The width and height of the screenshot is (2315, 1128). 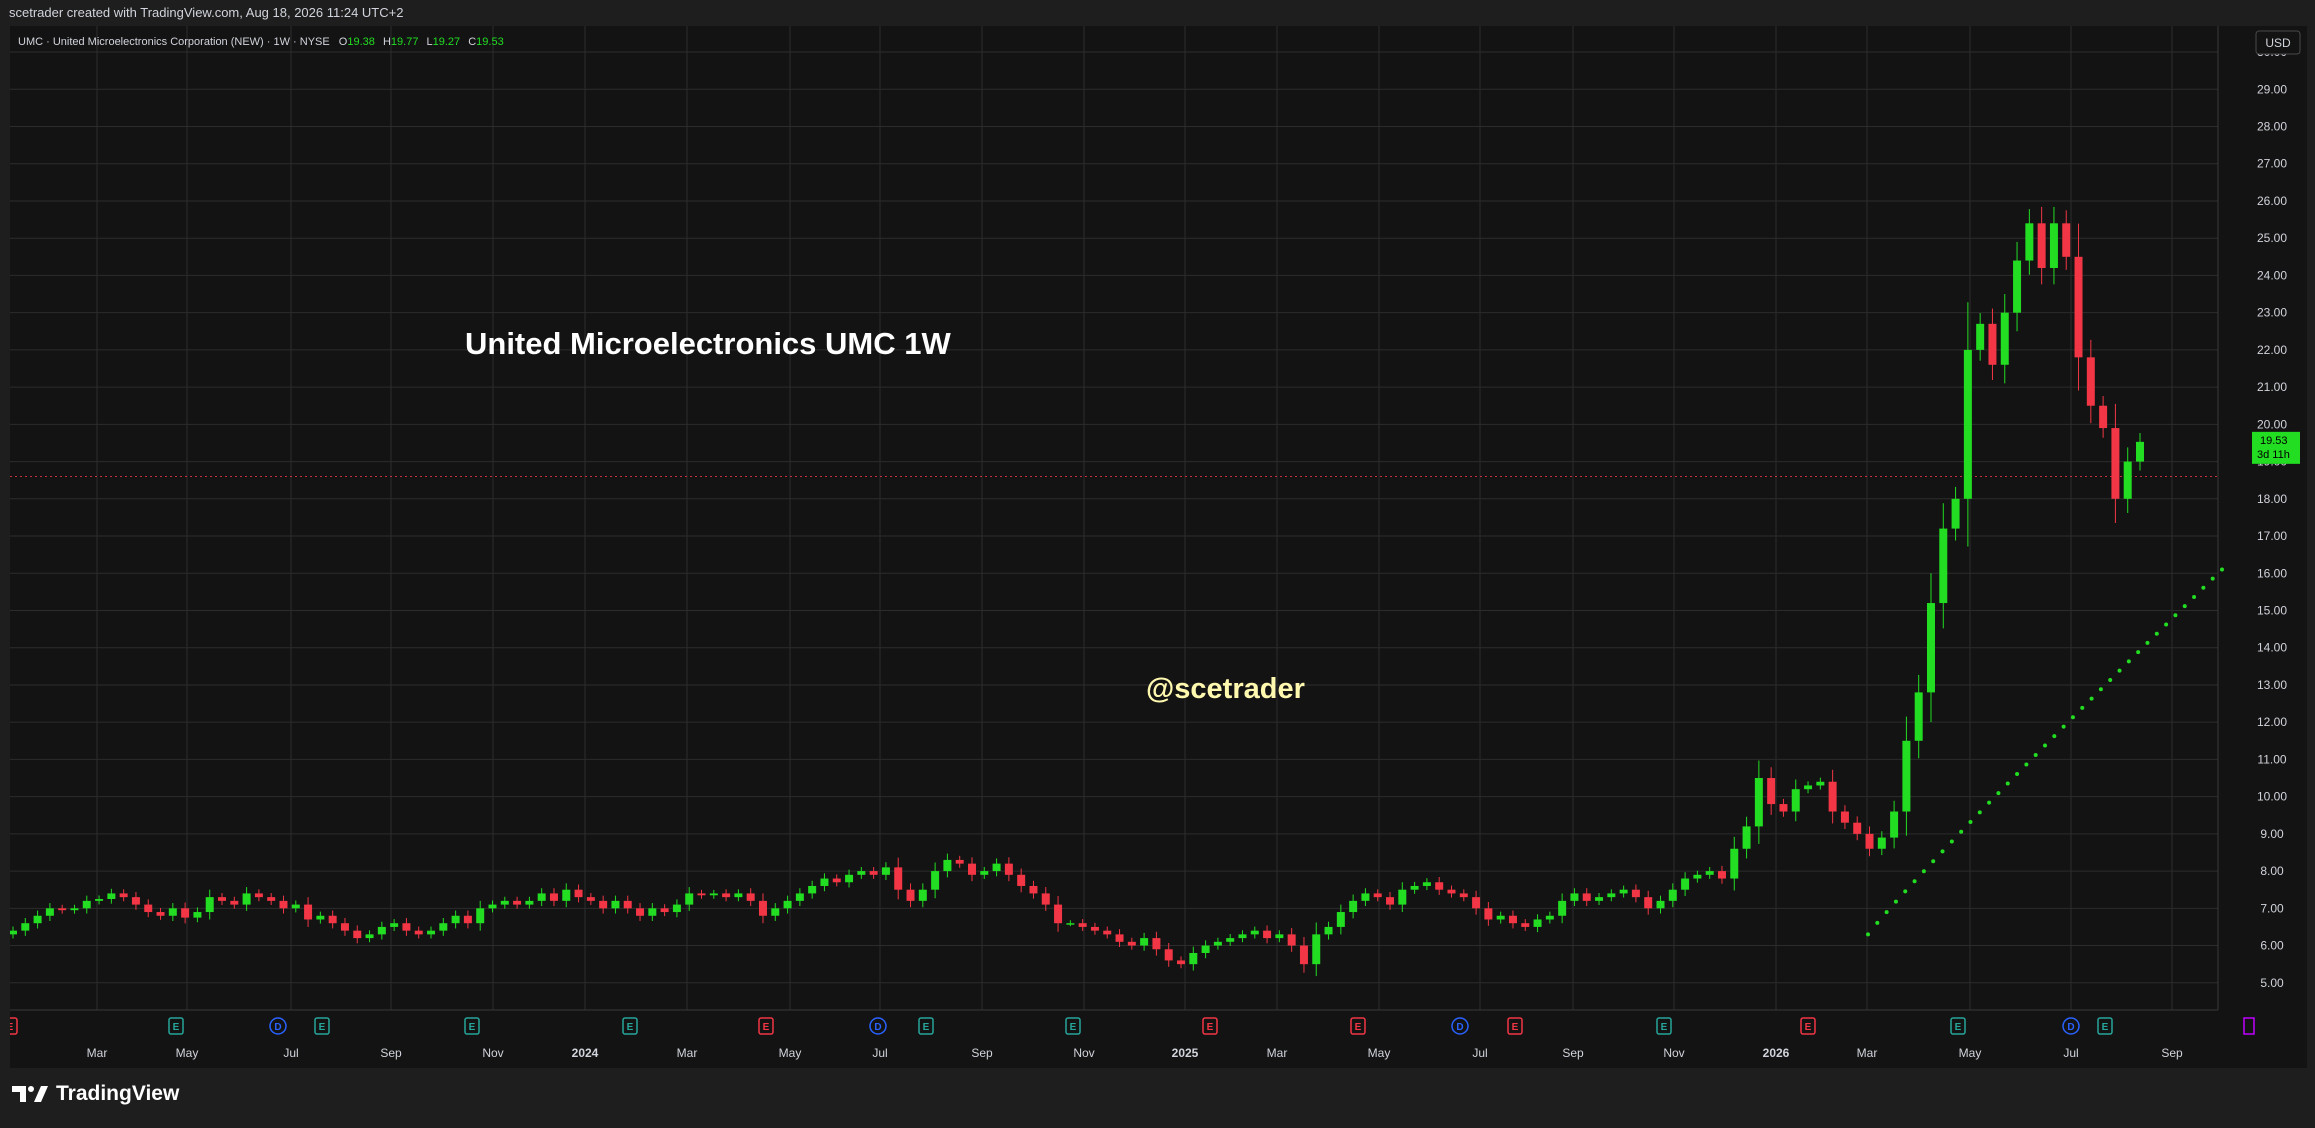 I want to click on time-tick-label: Mar, so click(x=97, y=1053).